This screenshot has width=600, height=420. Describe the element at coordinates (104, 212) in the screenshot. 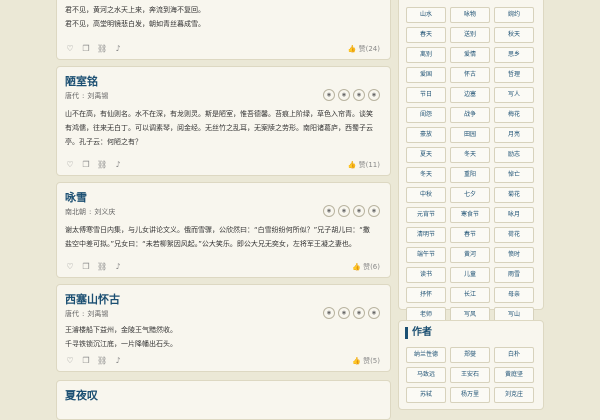

I see `poem-author: 刘义庆` at that location.